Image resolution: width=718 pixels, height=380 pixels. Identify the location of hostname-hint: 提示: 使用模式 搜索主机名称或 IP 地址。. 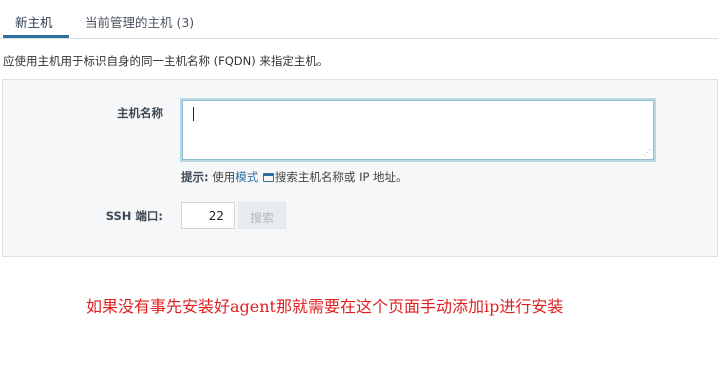
(294, 177).